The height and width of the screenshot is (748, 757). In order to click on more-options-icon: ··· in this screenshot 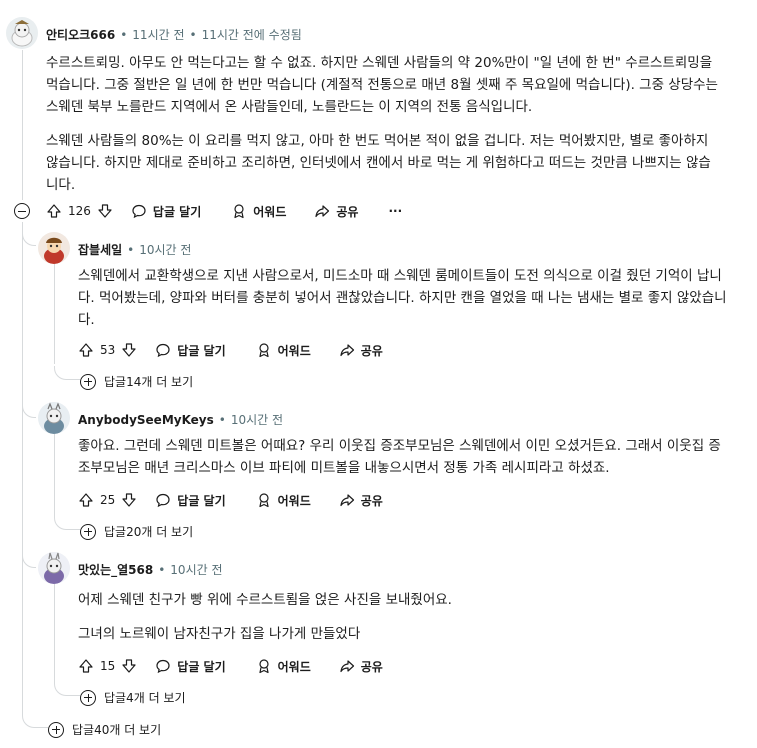, I will do `click(395, 211)`.